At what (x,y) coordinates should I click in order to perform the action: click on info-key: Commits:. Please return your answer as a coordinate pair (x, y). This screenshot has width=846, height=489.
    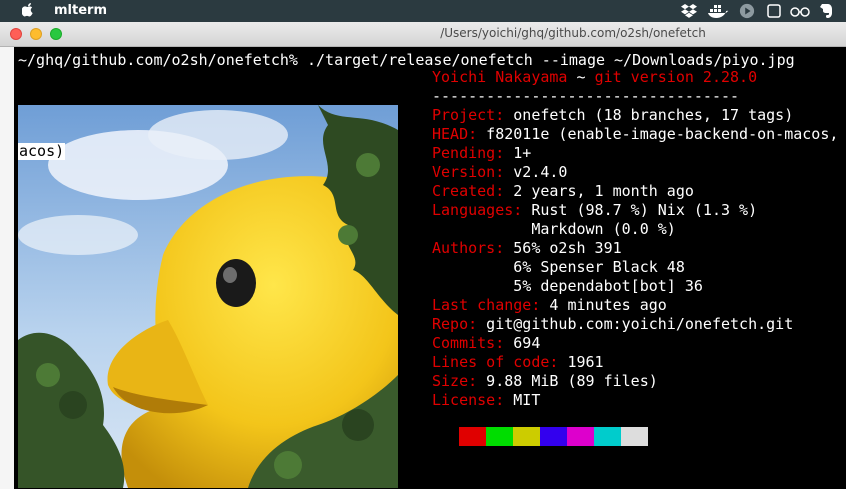
    Looking at the image, I should click on (468, 343).